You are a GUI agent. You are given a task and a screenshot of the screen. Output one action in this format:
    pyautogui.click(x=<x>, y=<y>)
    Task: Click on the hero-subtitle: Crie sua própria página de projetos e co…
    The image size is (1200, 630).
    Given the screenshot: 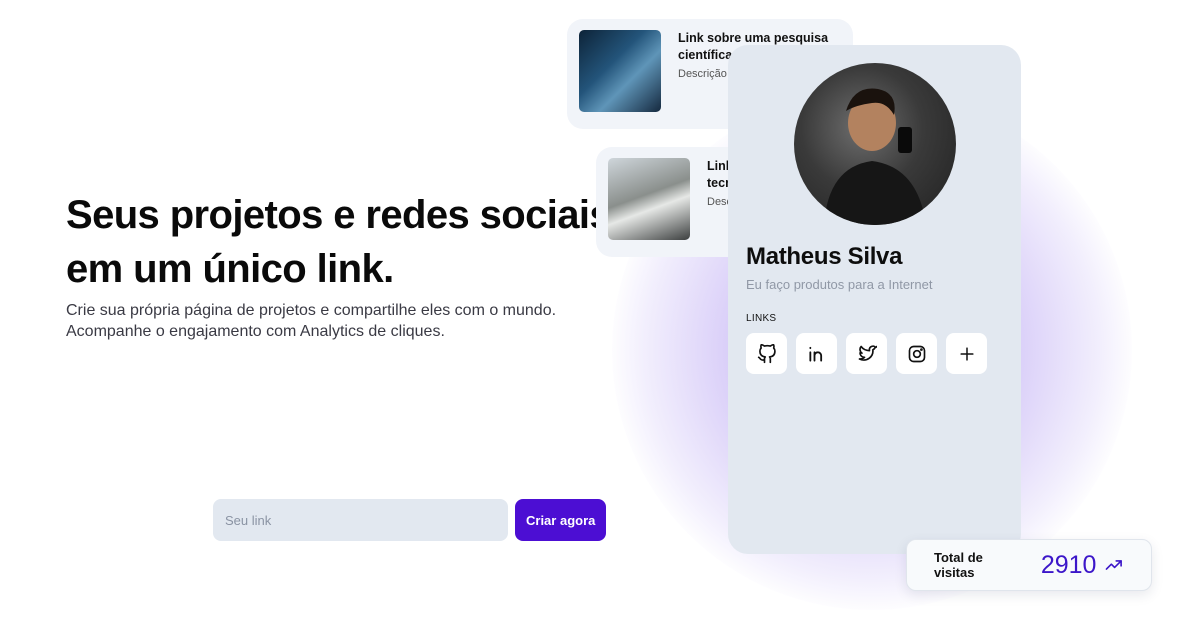 What is the action you would take?
    pyautogui.click(x=311, y=321)
    